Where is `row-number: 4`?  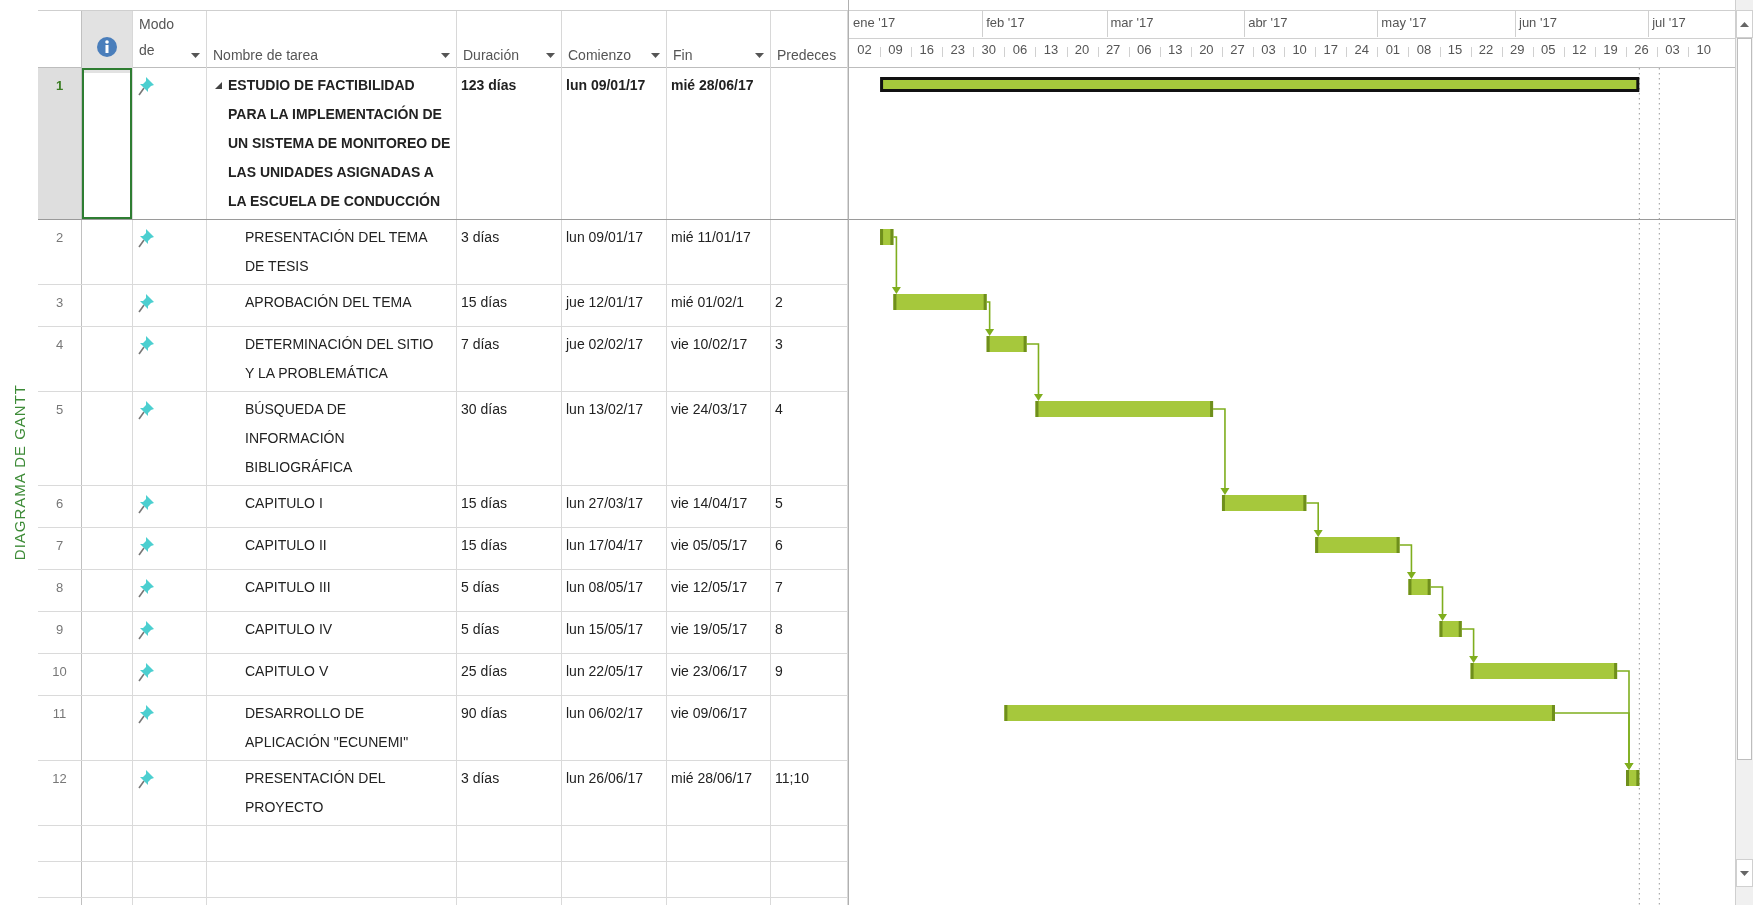 row-number: 4 is located at coordinates (60, 359).